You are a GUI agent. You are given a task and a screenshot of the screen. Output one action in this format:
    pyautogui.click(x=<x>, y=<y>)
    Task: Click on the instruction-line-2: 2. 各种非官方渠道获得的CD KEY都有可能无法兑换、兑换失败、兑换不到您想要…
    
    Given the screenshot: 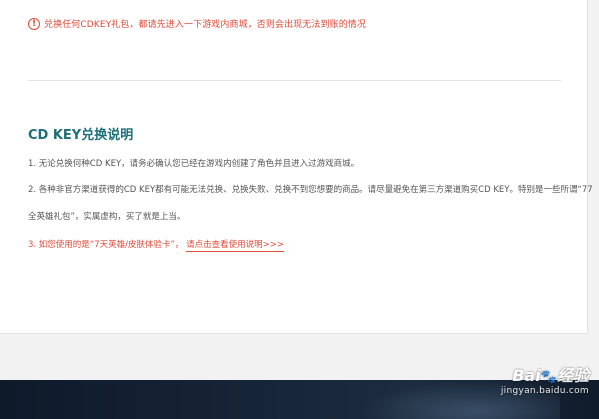 What is the action you would take?
    pyautogui.click(x=310, y=190)
    